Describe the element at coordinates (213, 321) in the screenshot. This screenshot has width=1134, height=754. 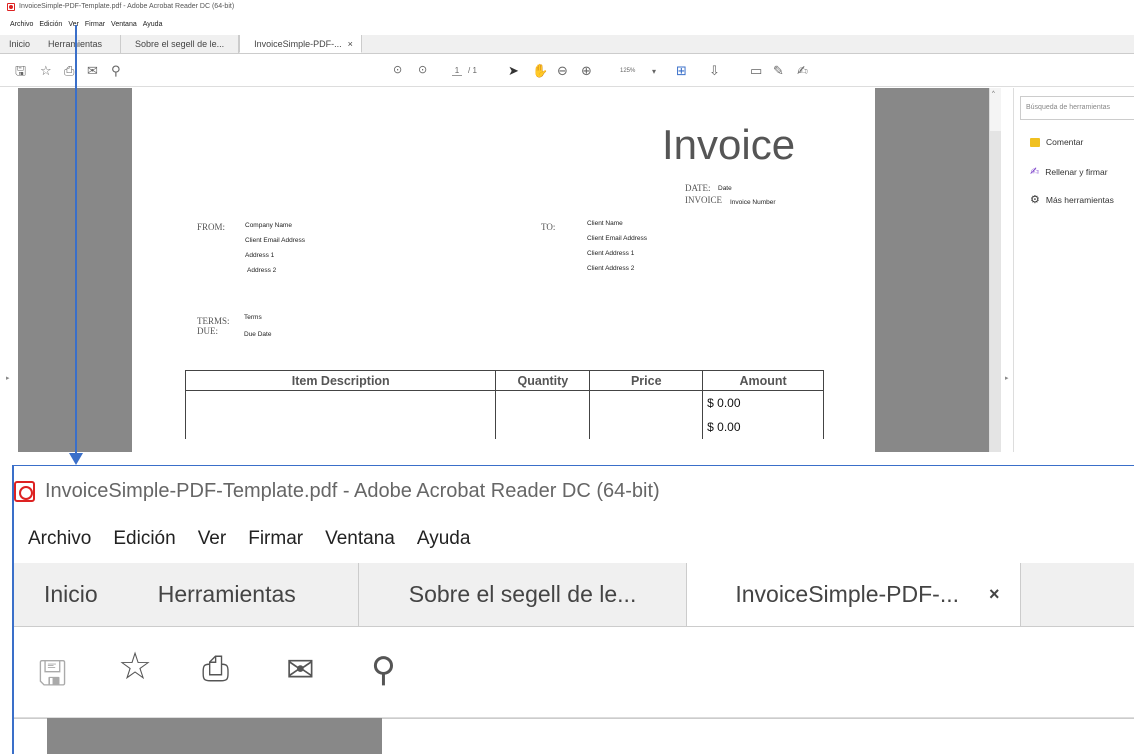
I see `terms-label: TERMS:` at that location.